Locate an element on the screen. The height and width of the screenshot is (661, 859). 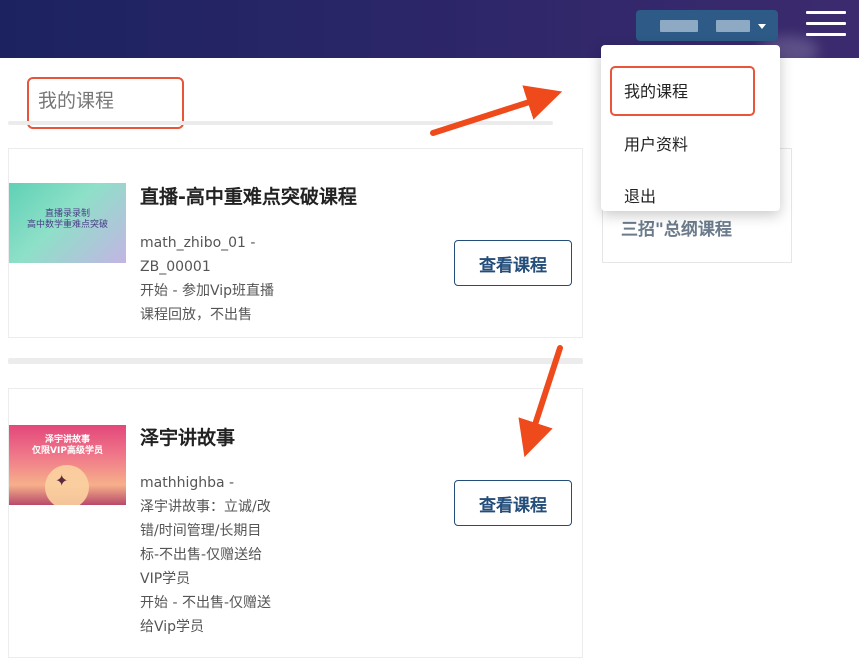
course-description-line: mathhighba - is located at coordinates (187, 483).